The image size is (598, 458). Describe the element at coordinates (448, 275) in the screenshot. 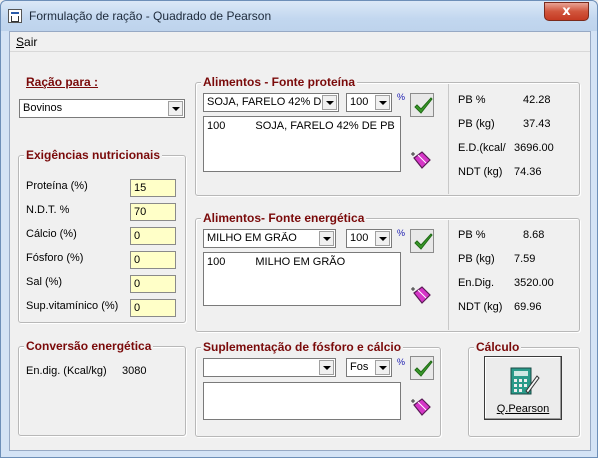

I see `energetica-divider` at that location.